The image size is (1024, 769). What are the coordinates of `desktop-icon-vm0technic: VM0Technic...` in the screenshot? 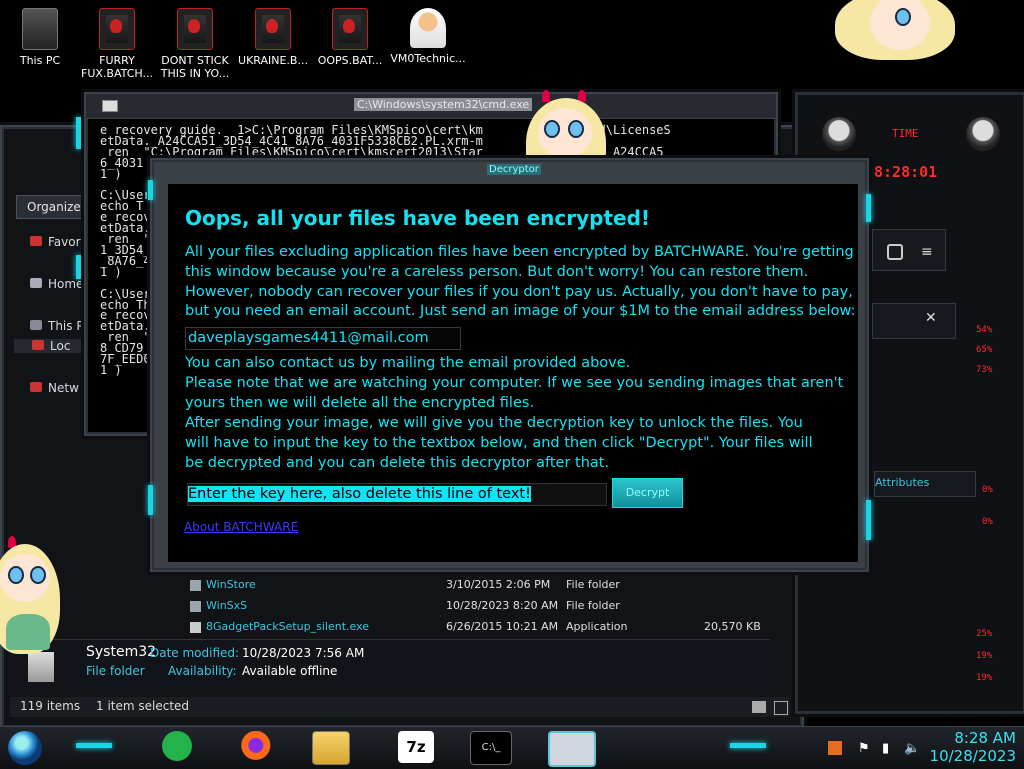 It's located at (428, 36).